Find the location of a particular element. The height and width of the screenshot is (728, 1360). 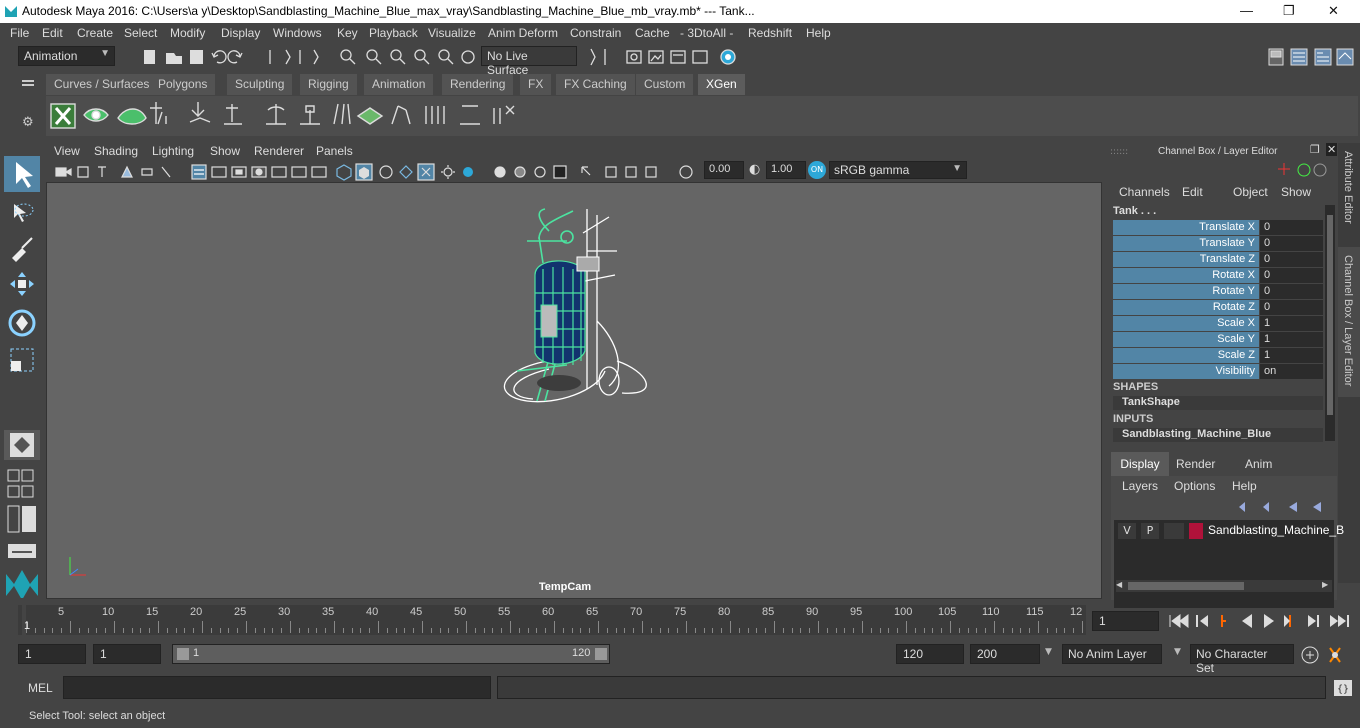

menu-anim-deform: Anim Deform is located at coordinates (523, 33).